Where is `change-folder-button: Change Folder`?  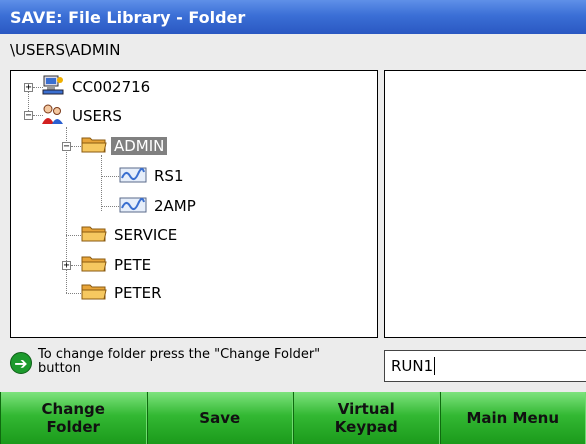
change-folder-button: Change Folder is located at coordinates (73, 418).